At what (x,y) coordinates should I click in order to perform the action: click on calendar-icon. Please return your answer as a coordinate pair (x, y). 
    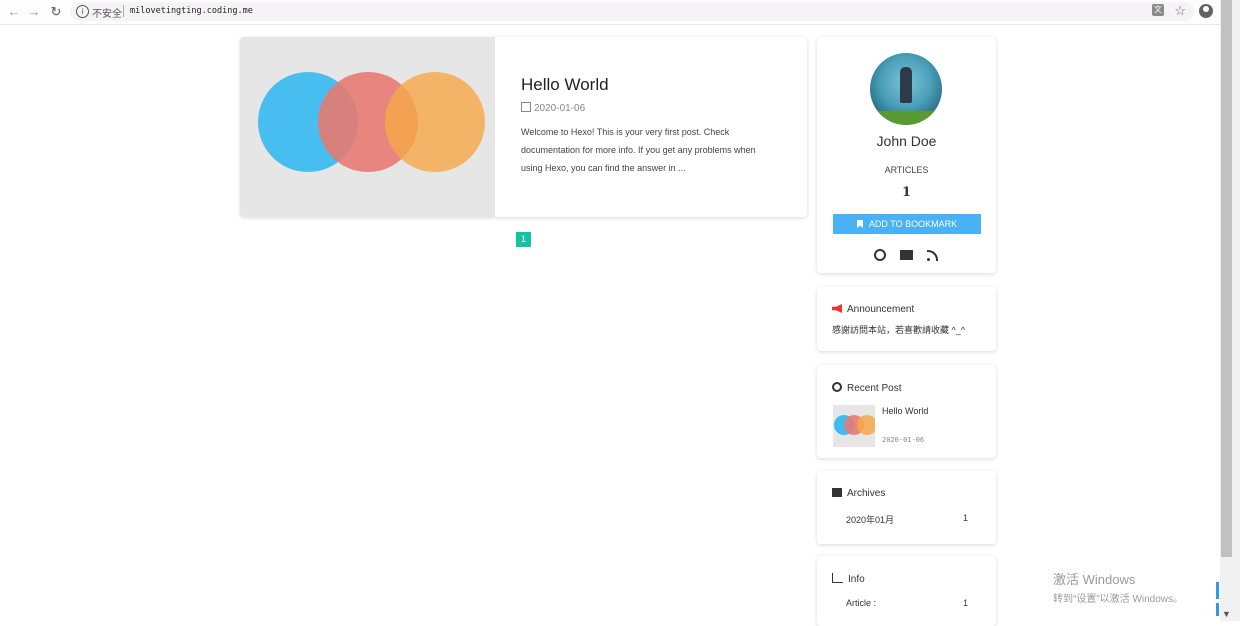
    Looking at the image, I should click on (526, 107).